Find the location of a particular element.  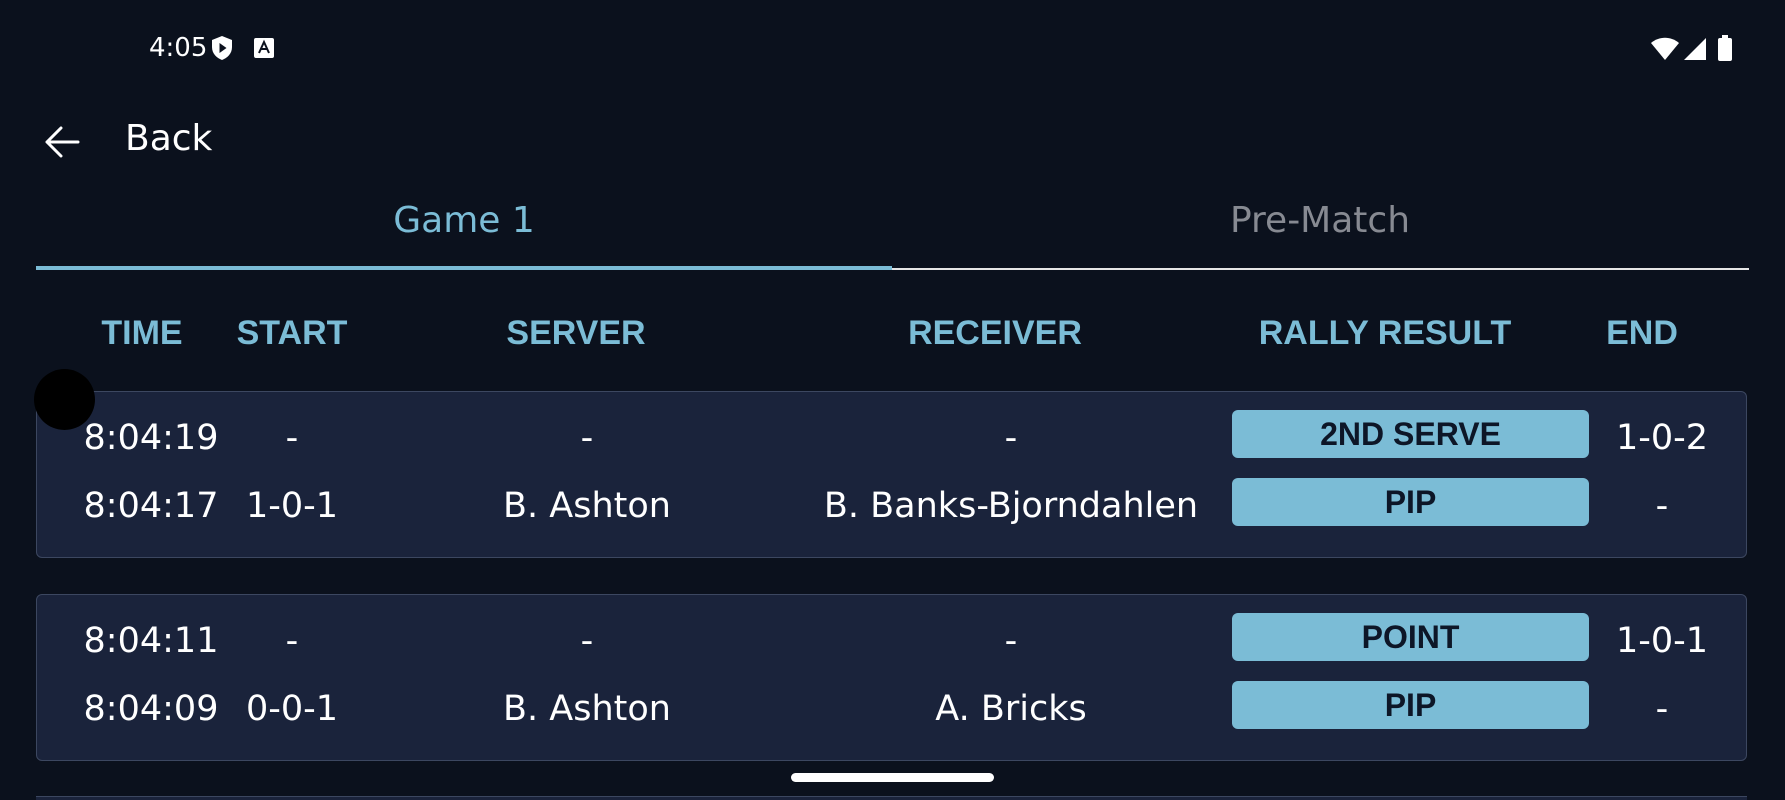

cell-receiver: A. Bricks is located at coordinates (1011, 709).